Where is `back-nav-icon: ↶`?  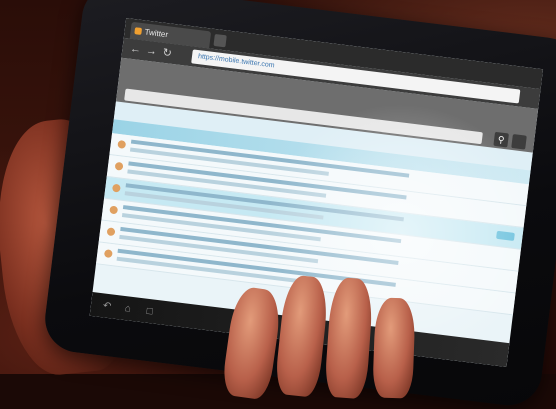 back-nav-icon: ↶ is located at coordinates (108, 306).